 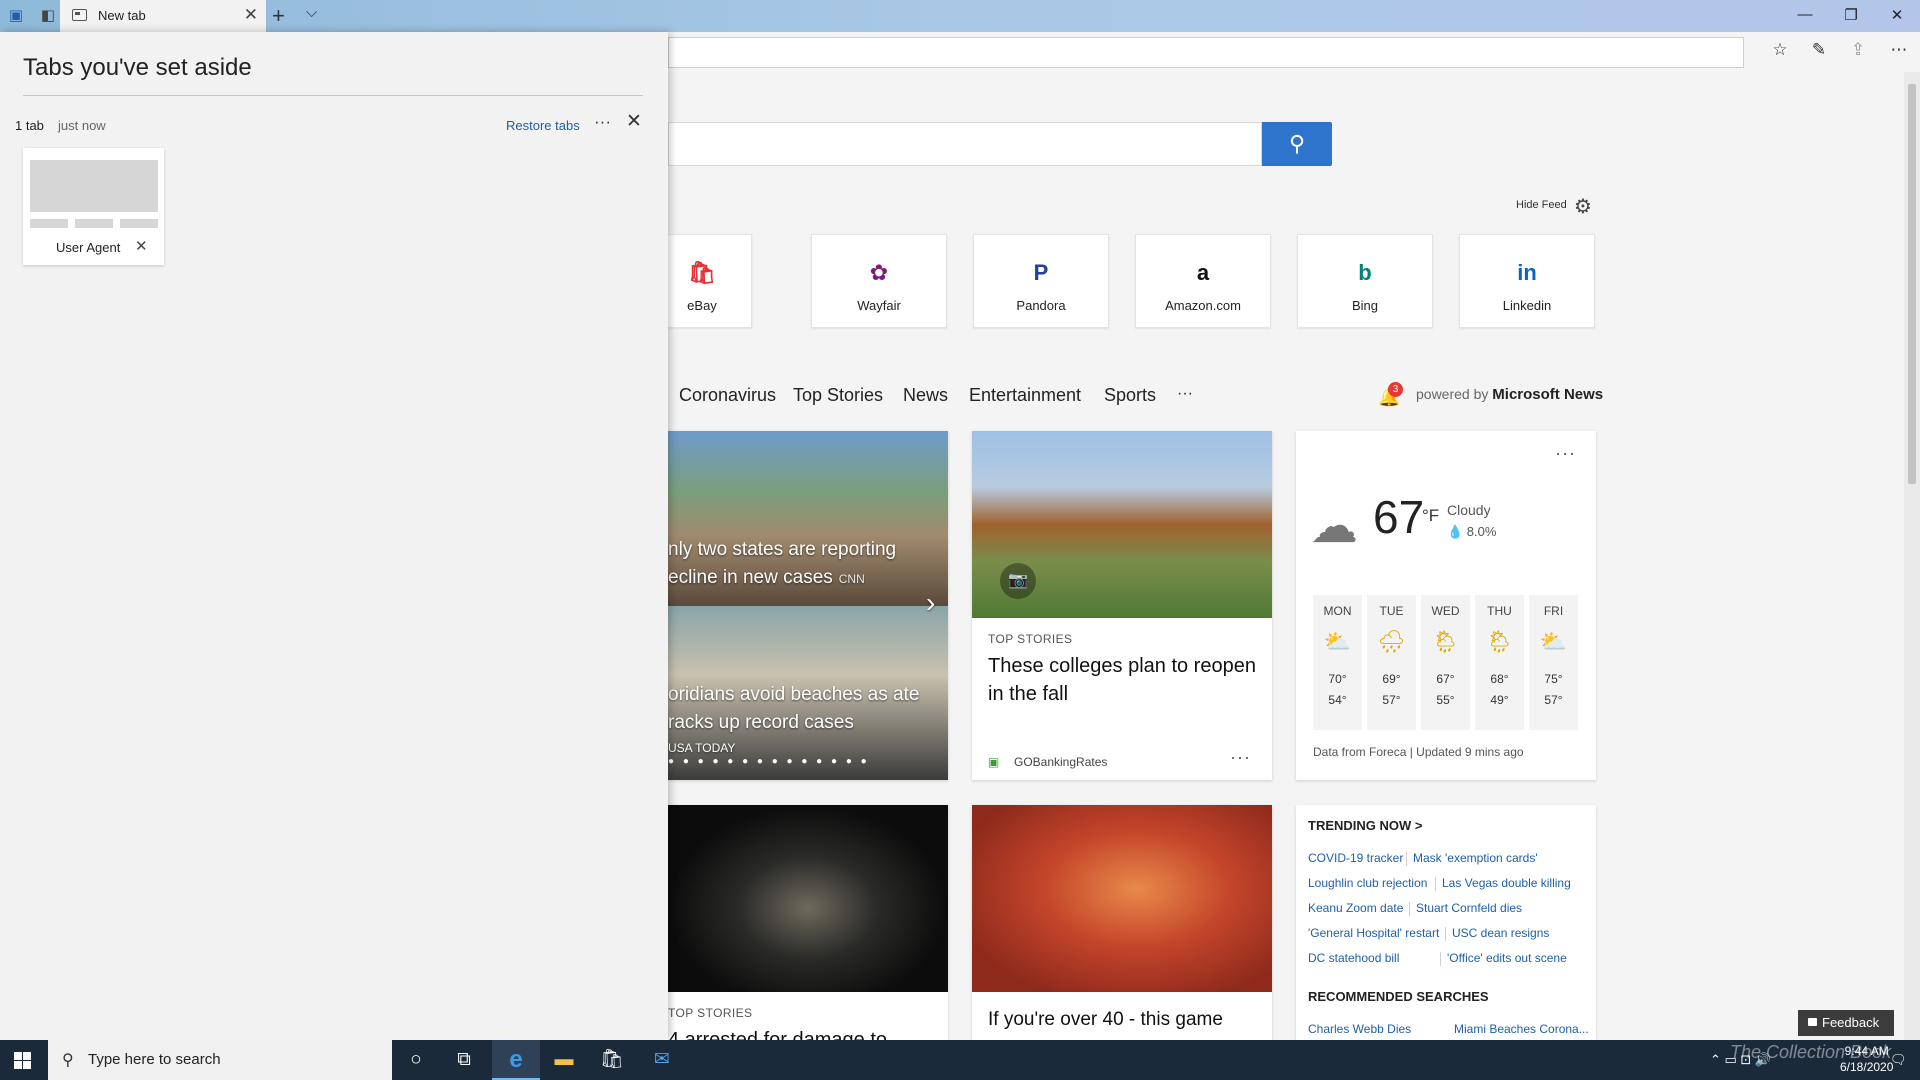 What do you see at coordinates (1805, 14) in the screenshot?
I see `minimize-button: —` at bounding box center [1805, 14].